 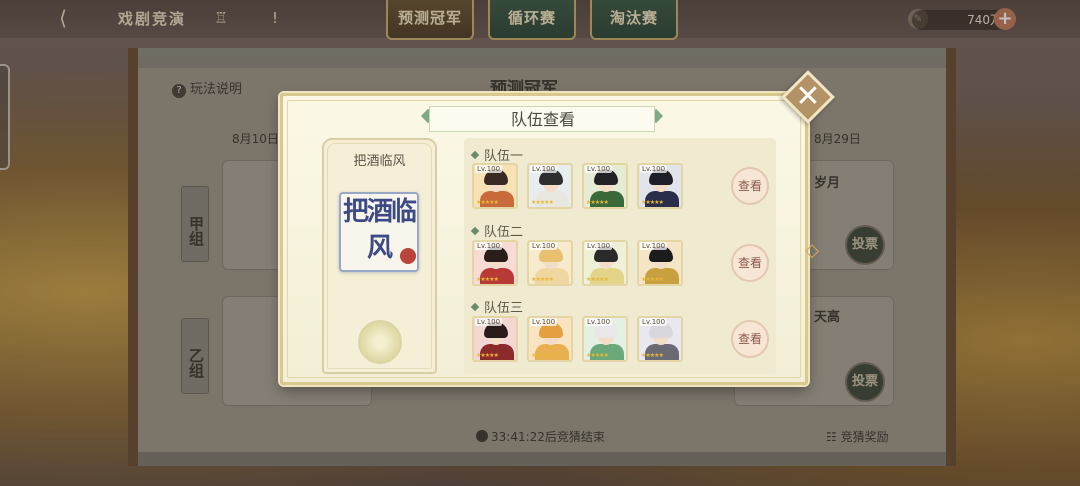 I want to click on modal-title: 队伍查看, so click(x=542, y=119).